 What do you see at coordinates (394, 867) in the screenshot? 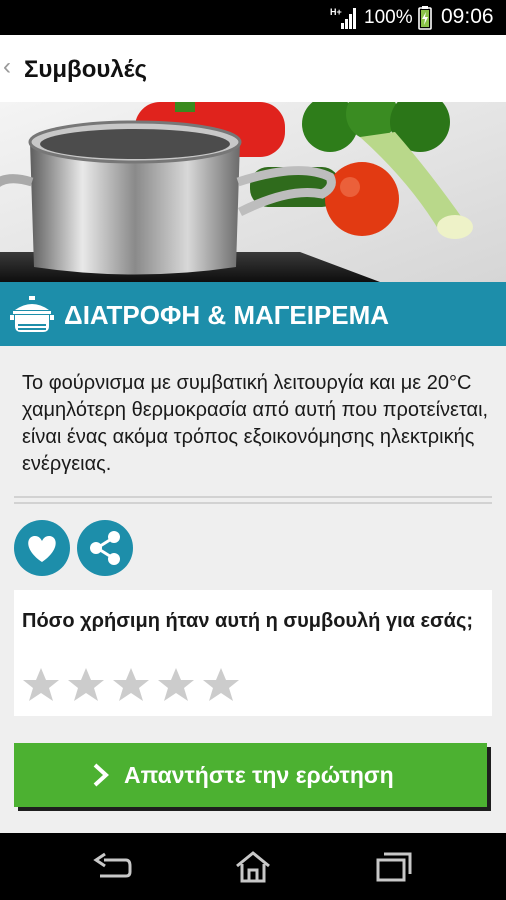
I see `recent-apps-icon` at bounding box center [394, 867].